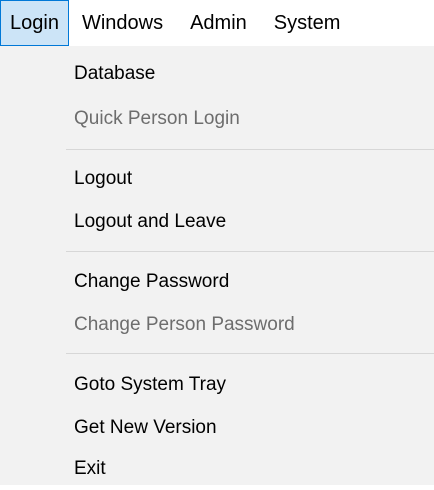 The image size is (434, 490). I want to click on menu-item-change-password: Change Password, so click(217, 282).